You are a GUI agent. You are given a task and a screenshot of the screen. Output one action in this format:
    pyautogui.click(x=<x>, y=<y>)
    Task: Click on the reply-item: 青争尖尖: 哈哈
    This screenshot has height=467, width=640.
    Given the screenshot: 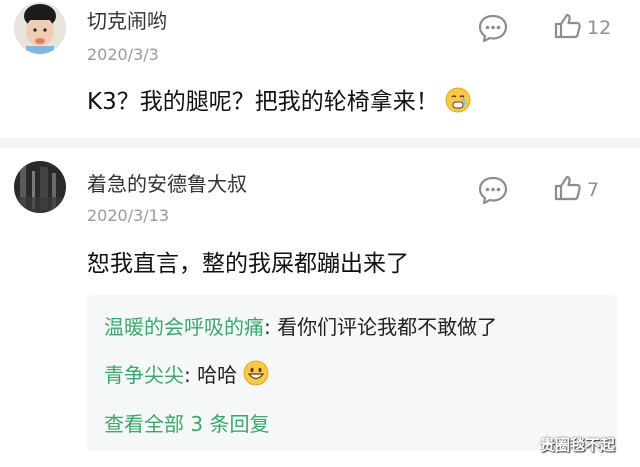 What is the action you would take?
    pyautogui.click(x=186, y=375)
    